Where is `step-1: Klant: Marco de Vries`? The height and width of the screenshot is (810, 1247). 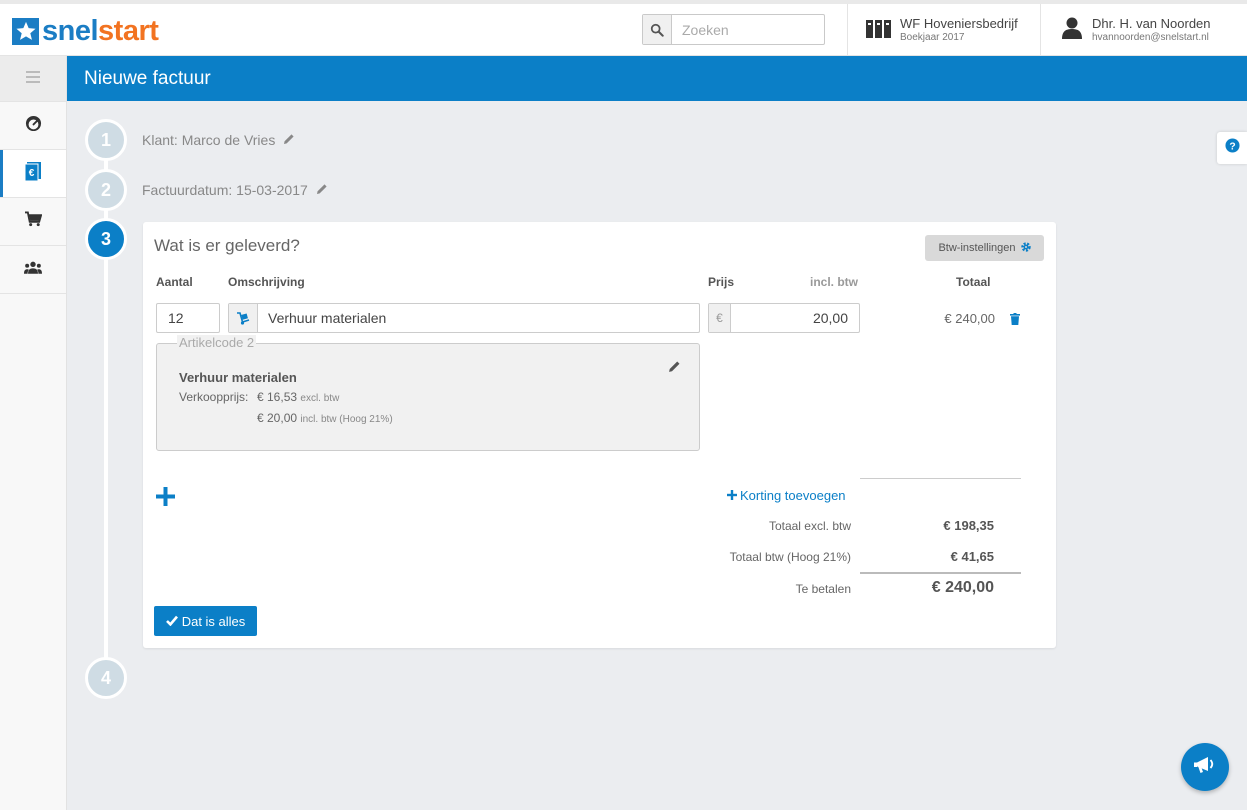
step-1: Klant: Marco de Vries is located at coordinates (218, 140).